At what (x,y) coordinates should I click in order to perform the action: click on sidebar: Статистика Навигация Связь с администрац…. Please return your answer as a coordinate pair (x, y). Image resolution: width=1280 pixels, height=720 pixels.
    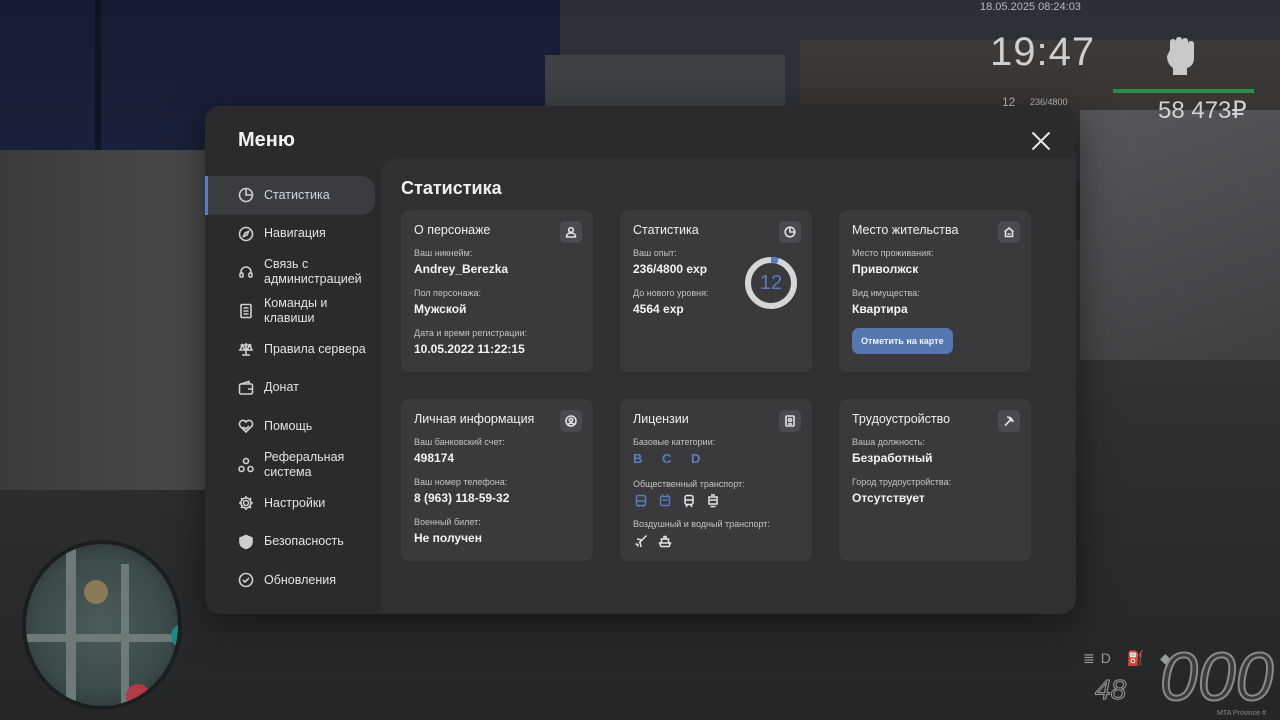
    Looking at the image, I should click on (293, 388).